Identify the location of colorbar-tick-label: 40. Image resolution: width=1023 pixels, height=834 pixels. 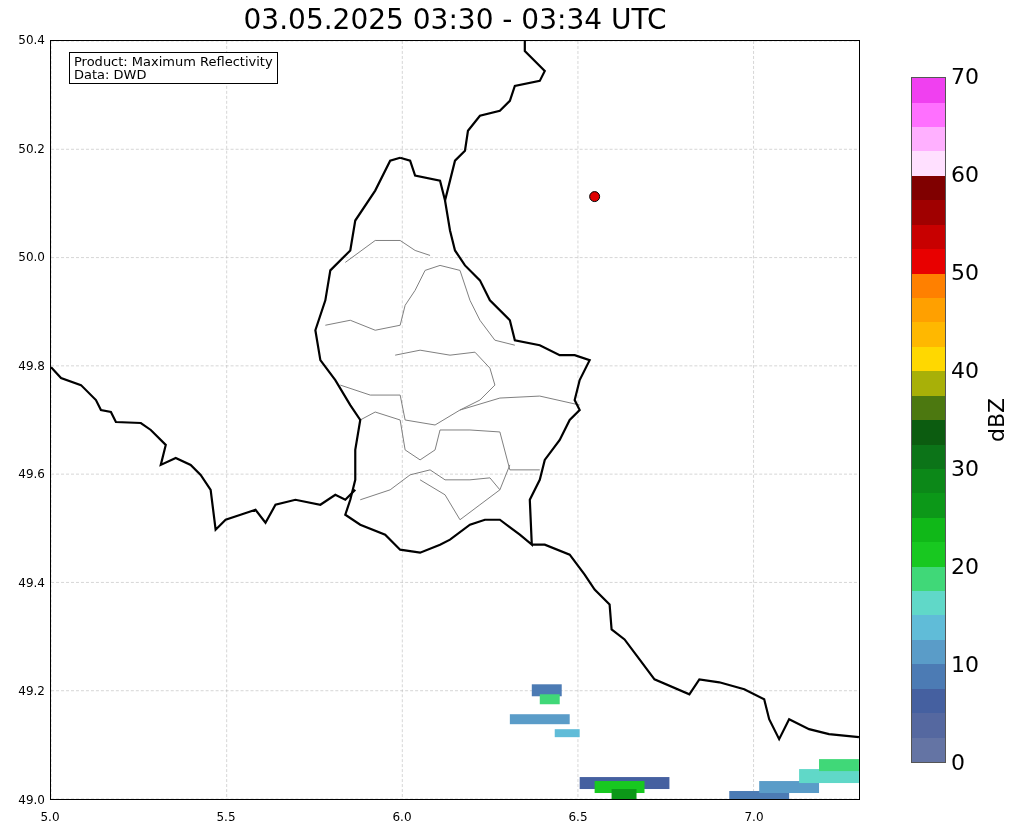
(965, 371).